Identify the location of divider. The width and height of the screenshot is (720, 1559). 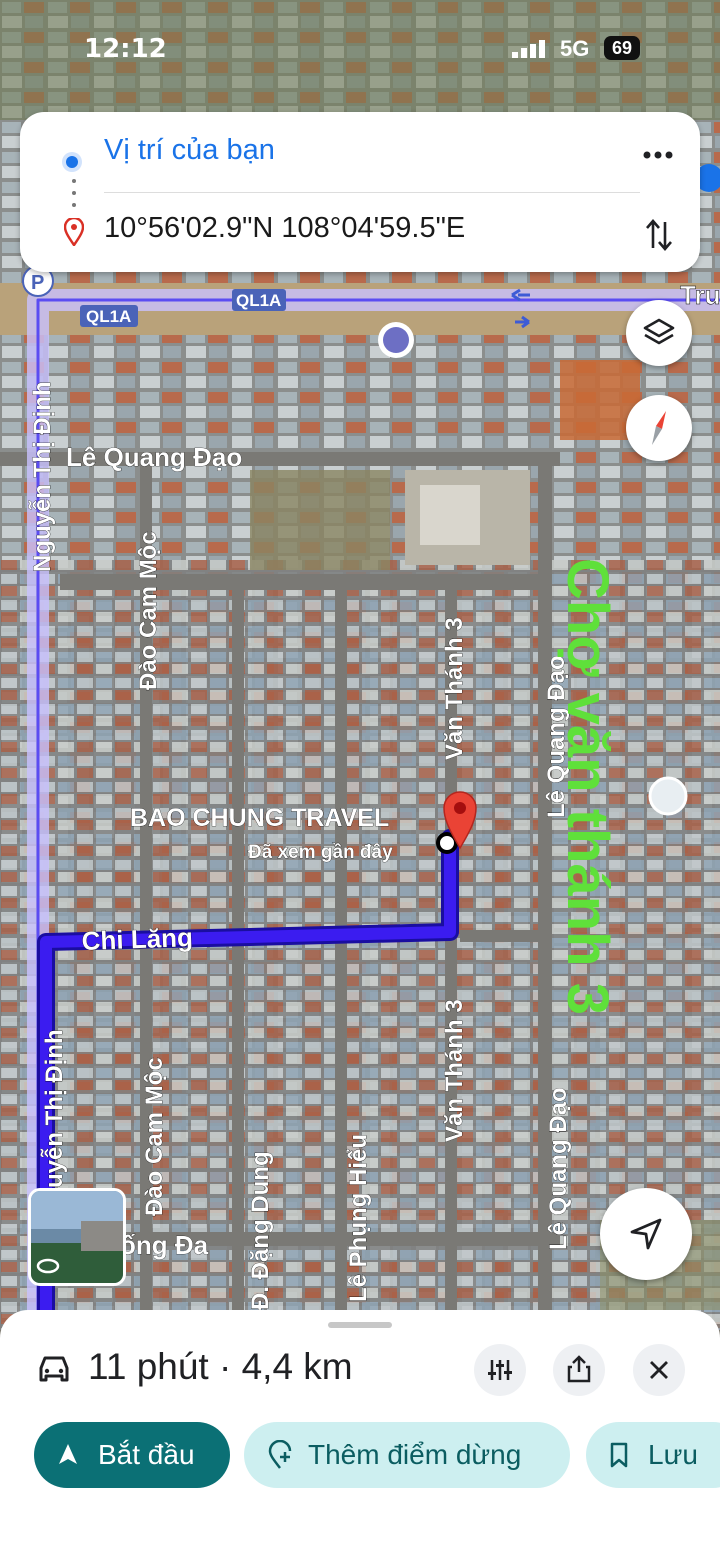
(372, 192).